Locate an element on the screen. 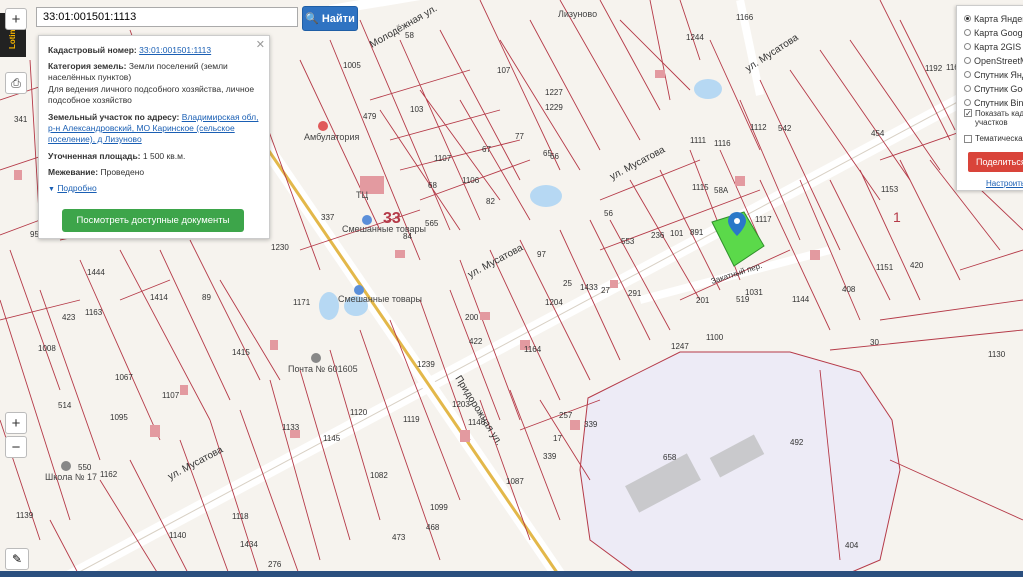  checkbox is located at coordinates (968, 138).